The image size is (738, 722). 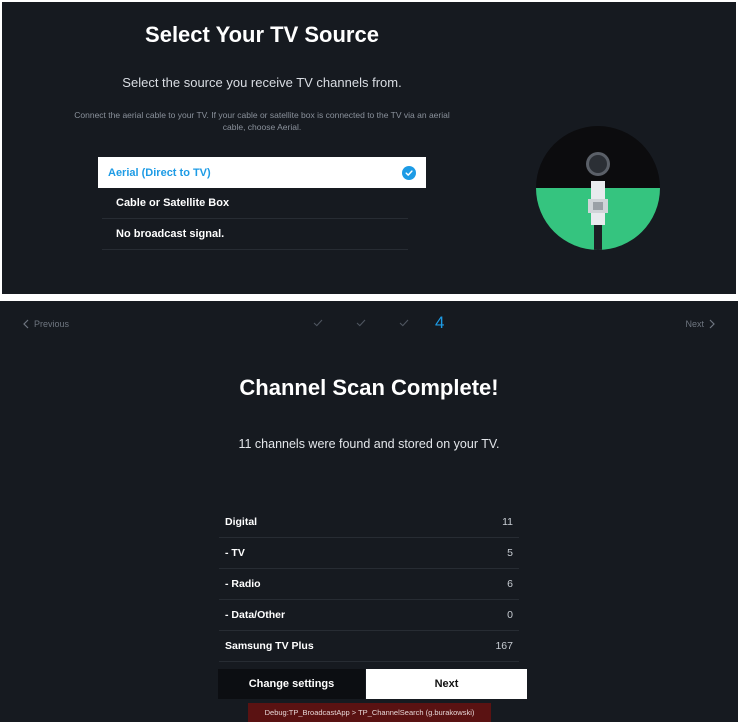 I want to click on result-label: Digital, so click(x=241, y=522).